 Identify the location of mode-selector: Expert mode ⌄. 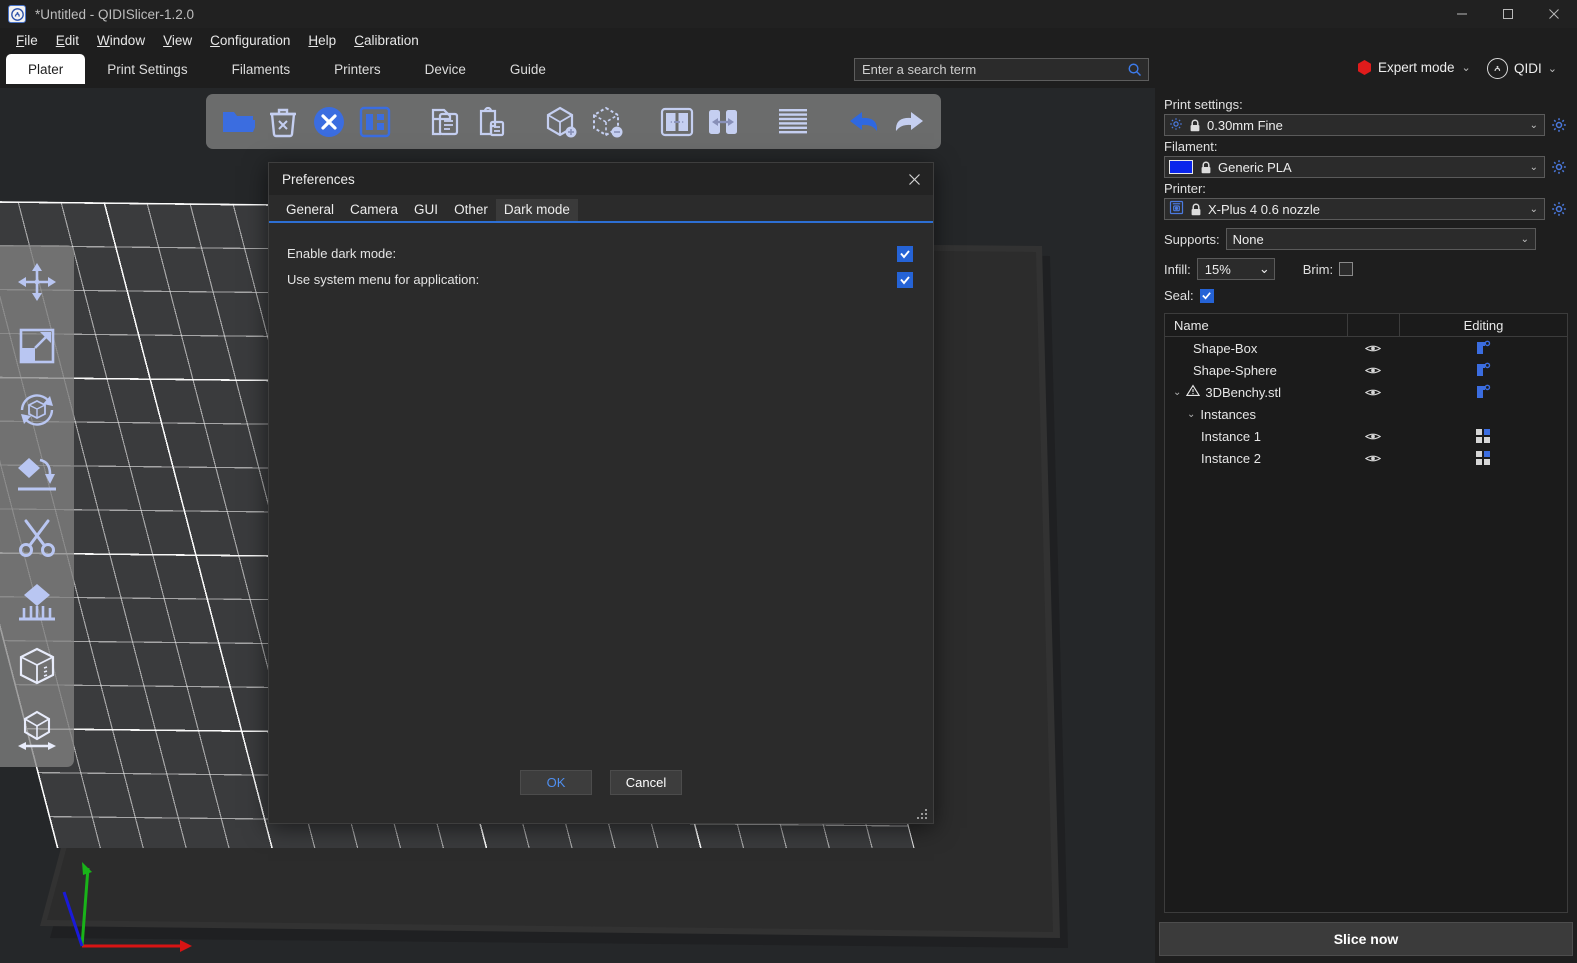
(1414, 67).